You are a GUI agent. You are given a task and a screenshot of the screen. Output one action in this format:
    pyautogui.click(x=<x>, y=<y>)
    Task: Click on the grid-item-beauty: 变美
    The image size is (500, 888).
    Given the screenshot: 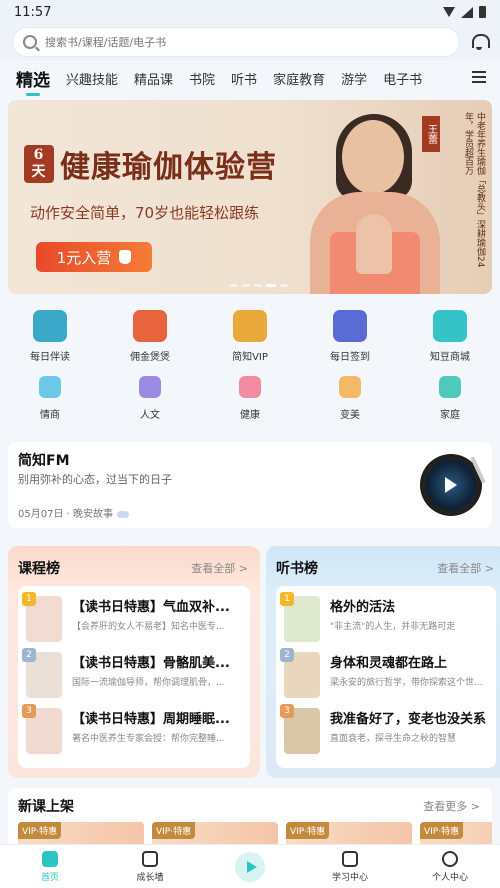 What is the action you would take?
    pyautogui.click(x=350, y=404)
    